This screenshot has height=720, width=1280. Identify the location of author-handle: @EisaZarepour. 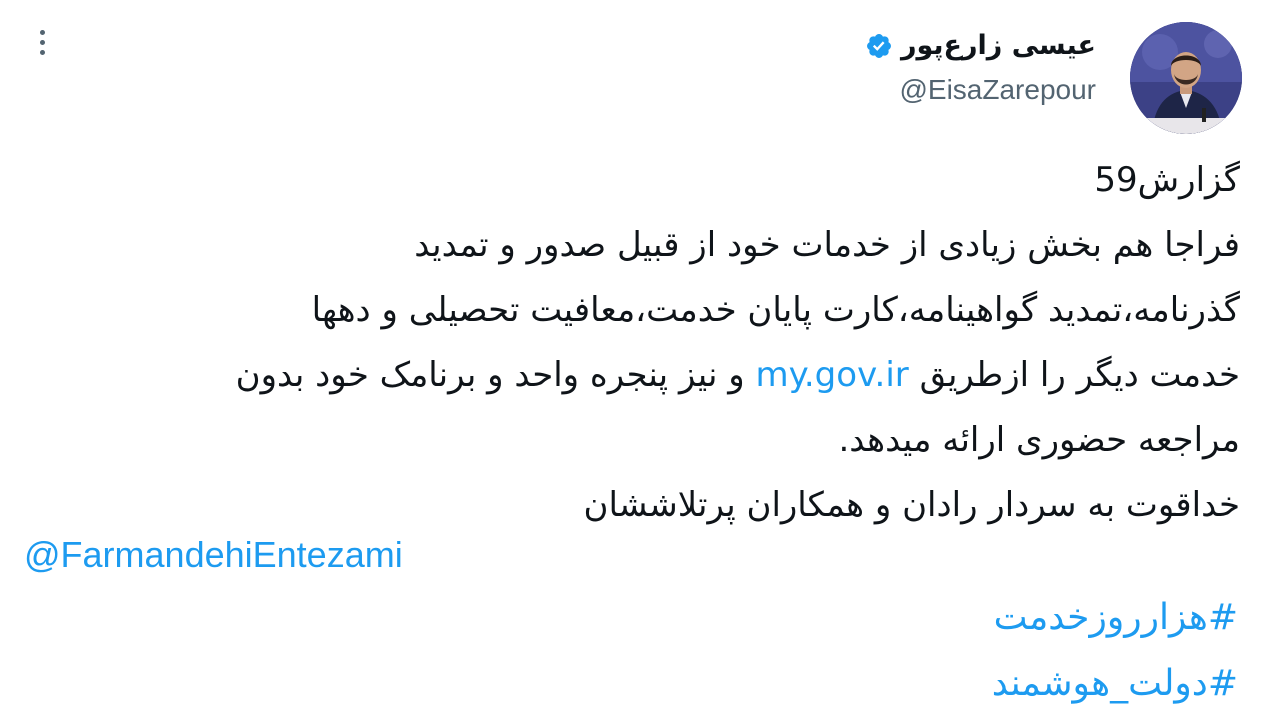
(997, 90).